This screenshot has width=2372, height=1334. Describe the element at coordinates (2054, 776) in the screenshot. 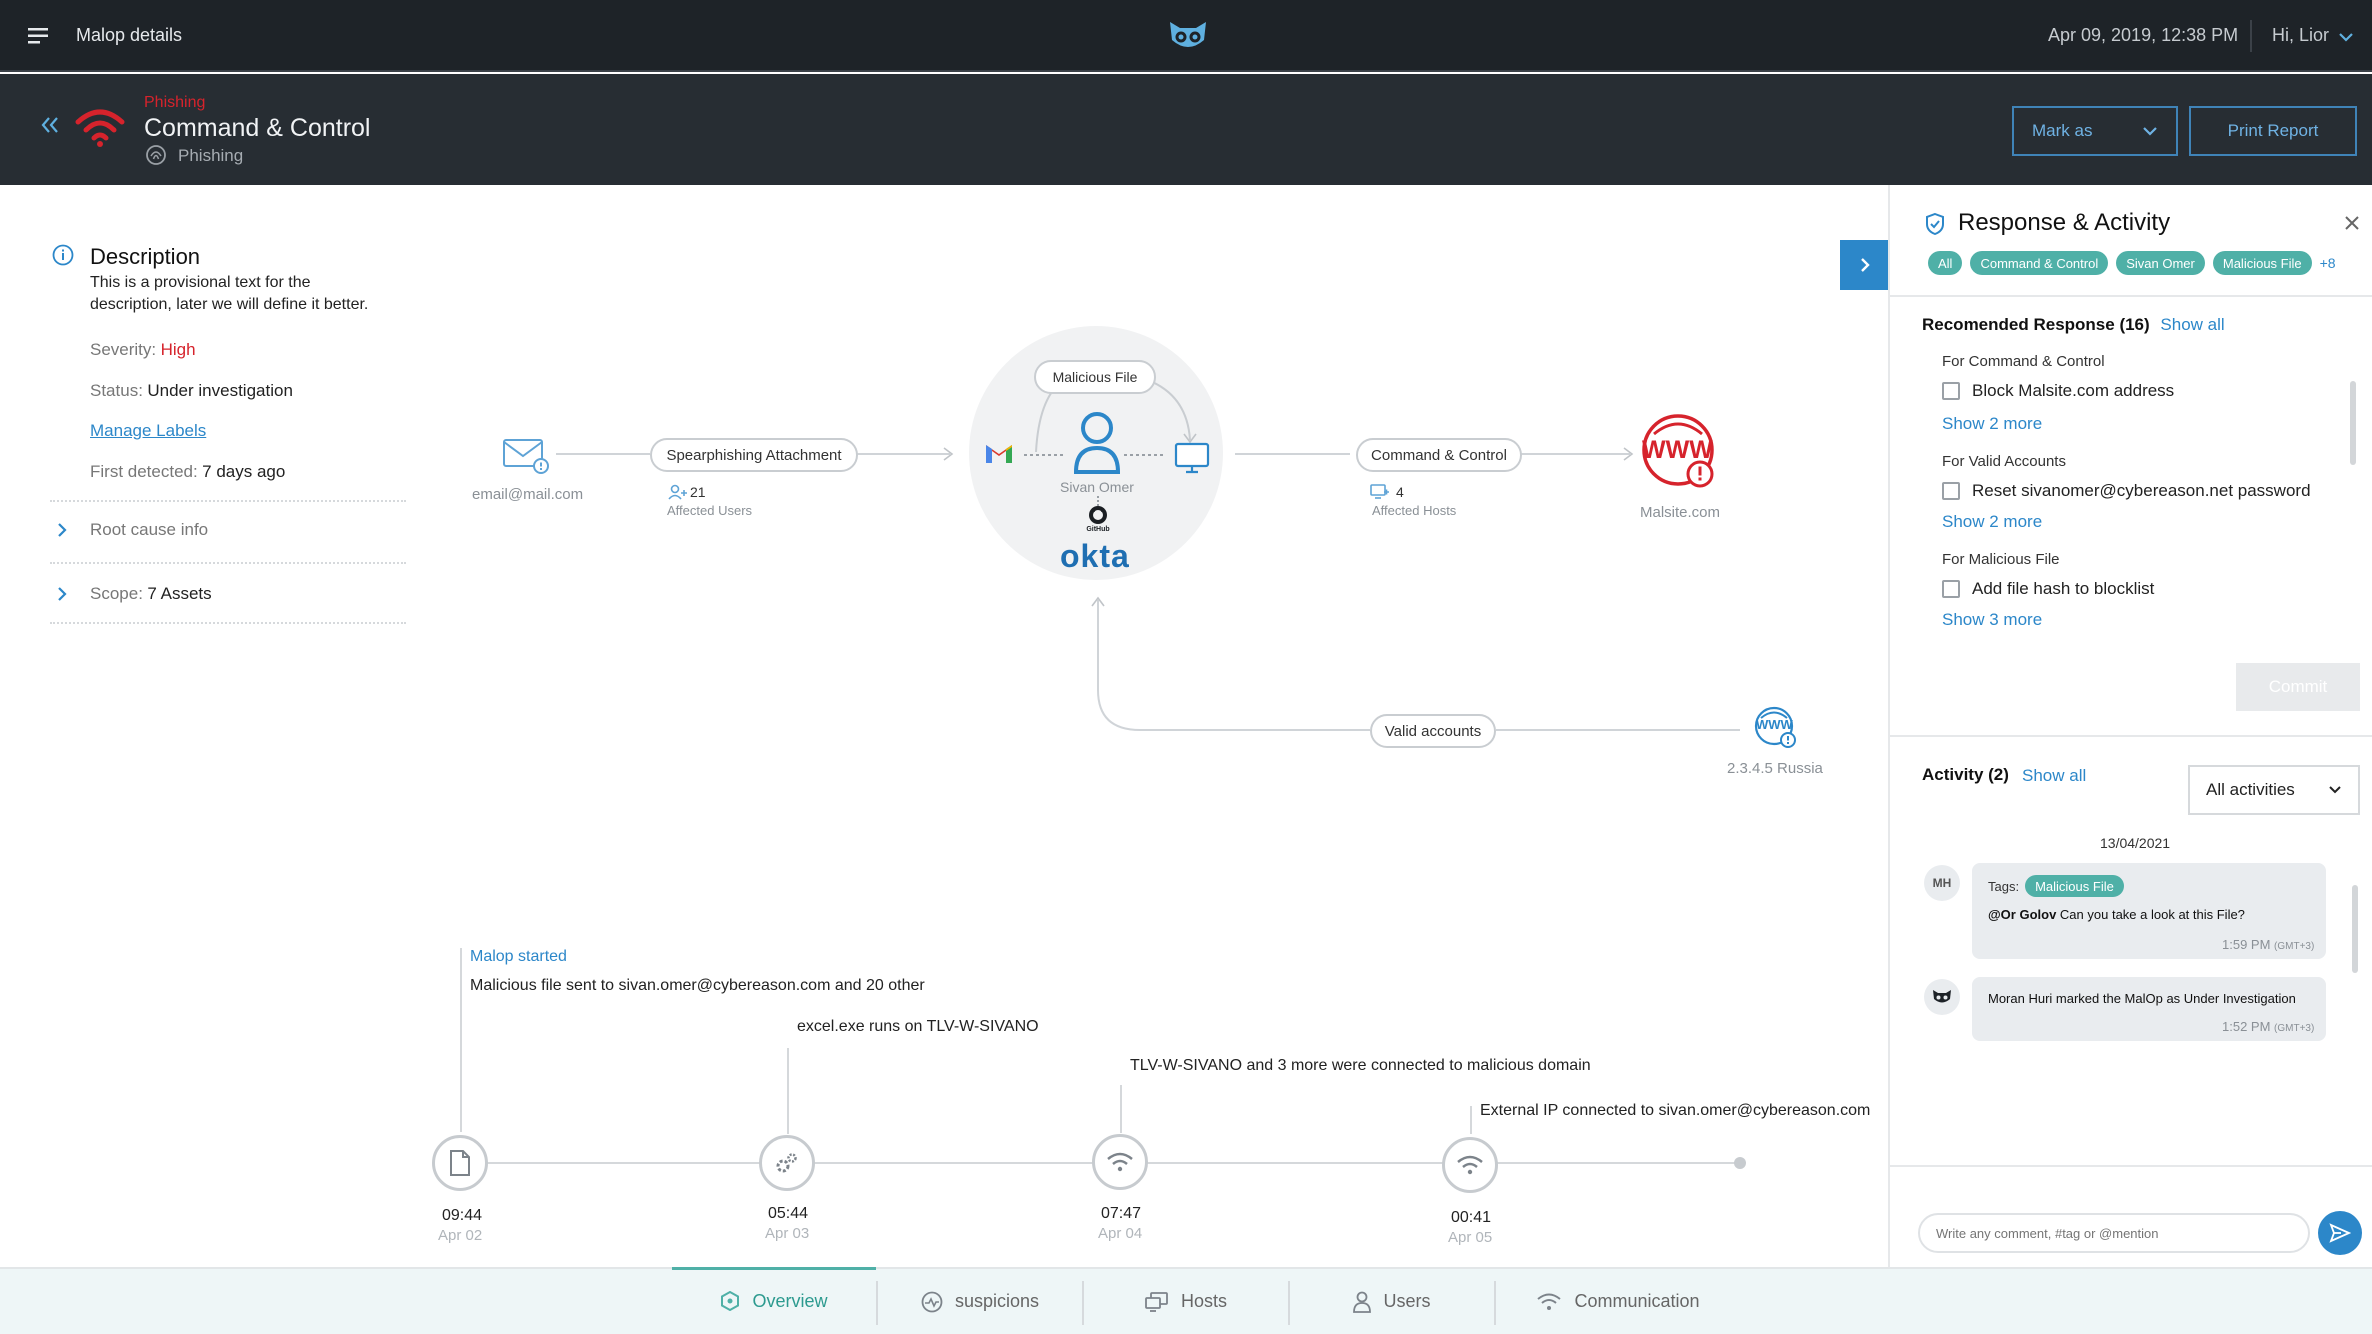

I see `activity-show-all: Show all` at that location.